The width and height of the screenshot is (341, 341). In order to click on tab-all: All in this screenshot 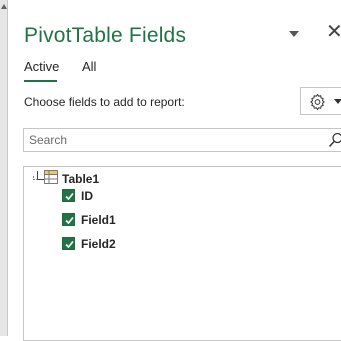, I will do `click(89, 66)`.